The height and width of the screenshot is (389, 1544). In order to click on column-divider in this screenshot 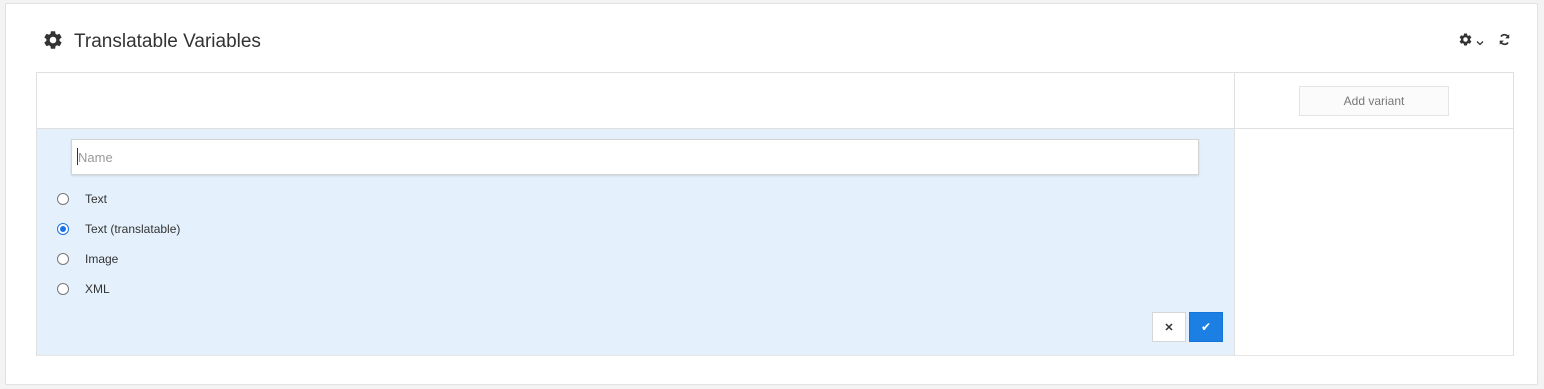, I will do `click(1234, 214)`.